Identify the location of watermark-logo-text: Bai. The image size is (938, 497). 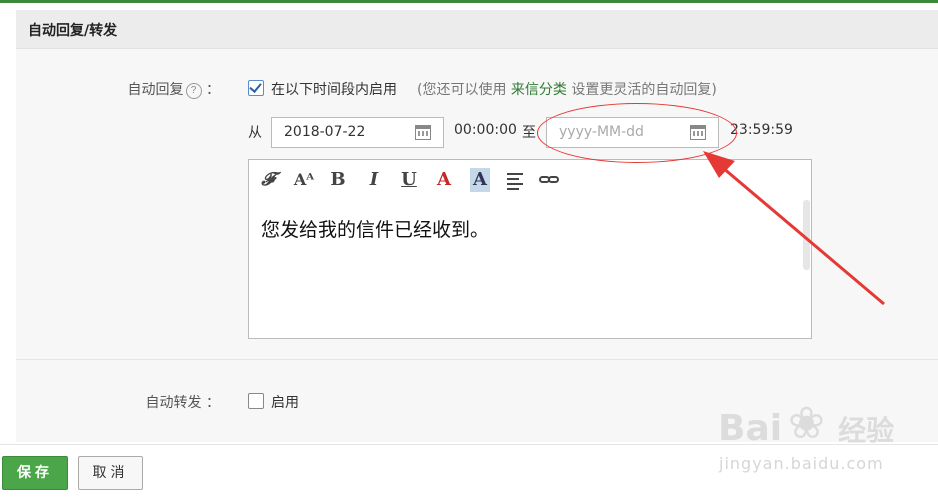
(750, 428).